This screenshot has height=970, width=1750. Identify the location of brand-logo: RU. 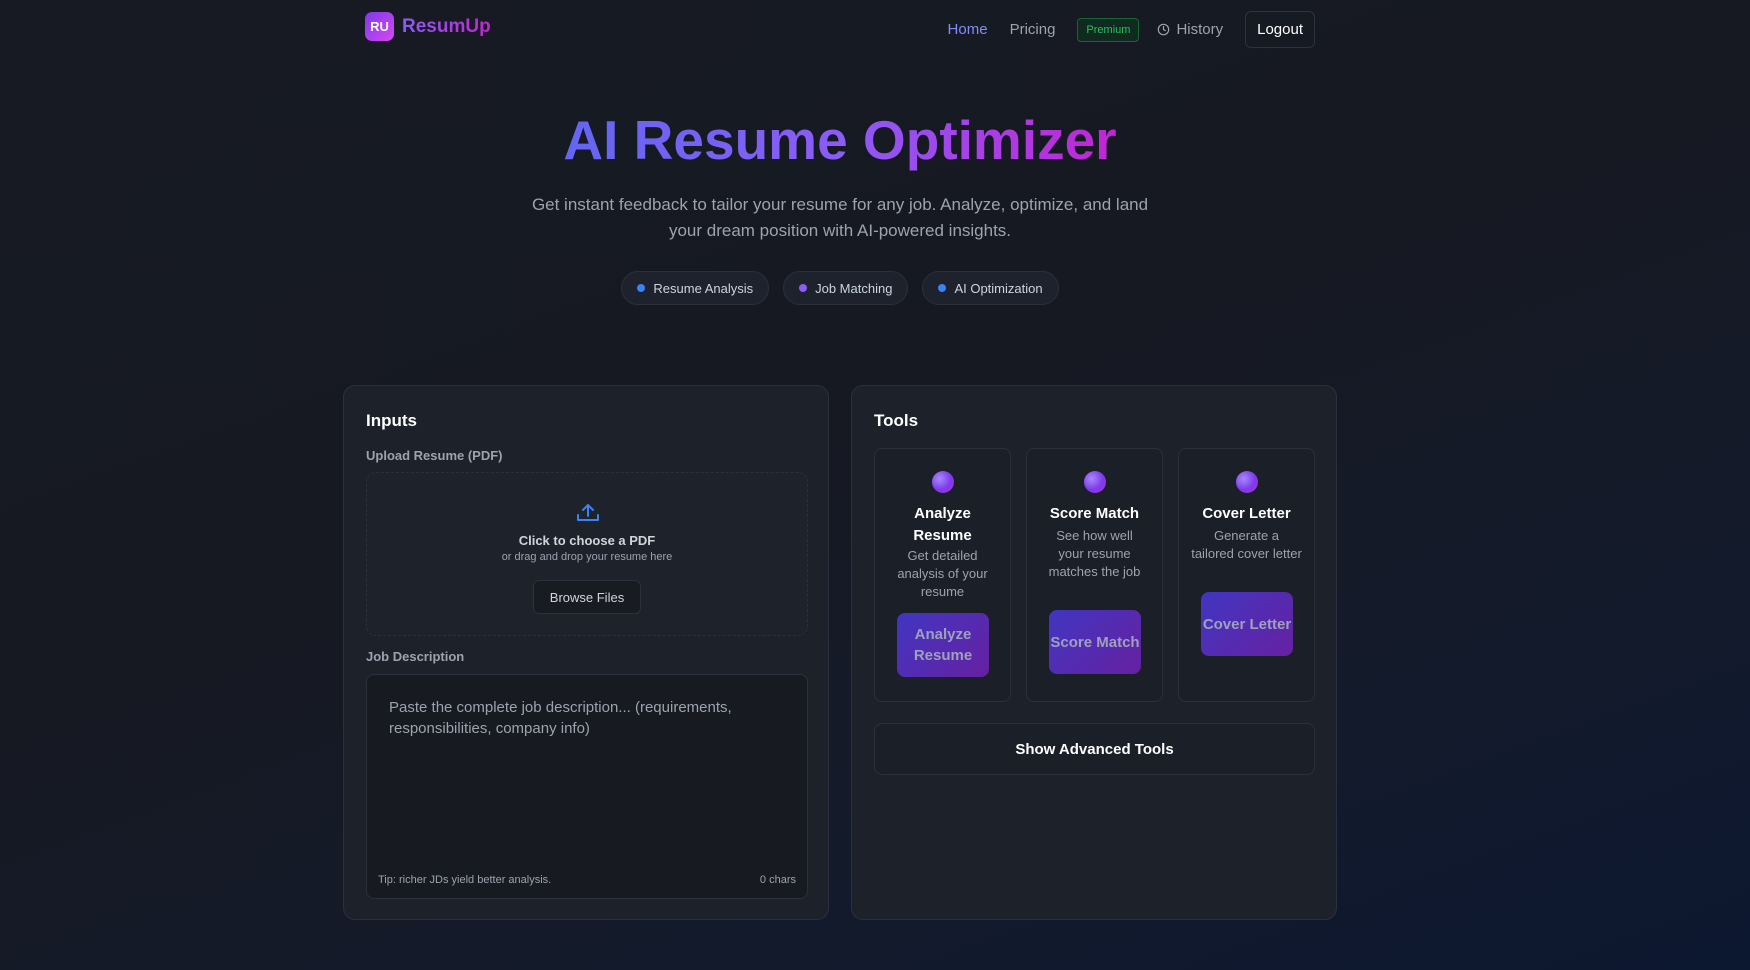
(379, 26).